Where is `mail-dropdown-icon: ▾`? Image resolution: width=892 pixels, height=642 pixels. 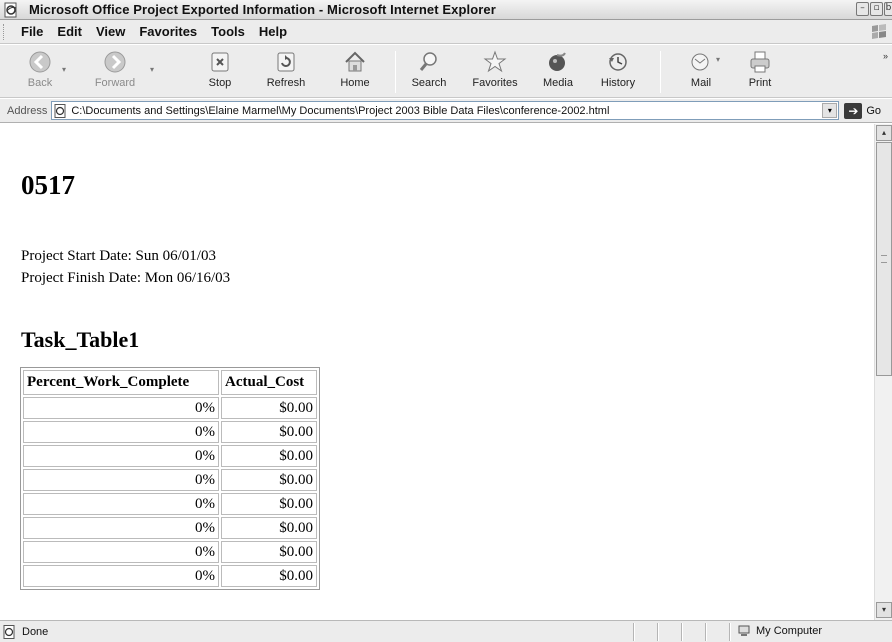
mail-dropdown-icon: ▾ is located at coordinates (718, 59).